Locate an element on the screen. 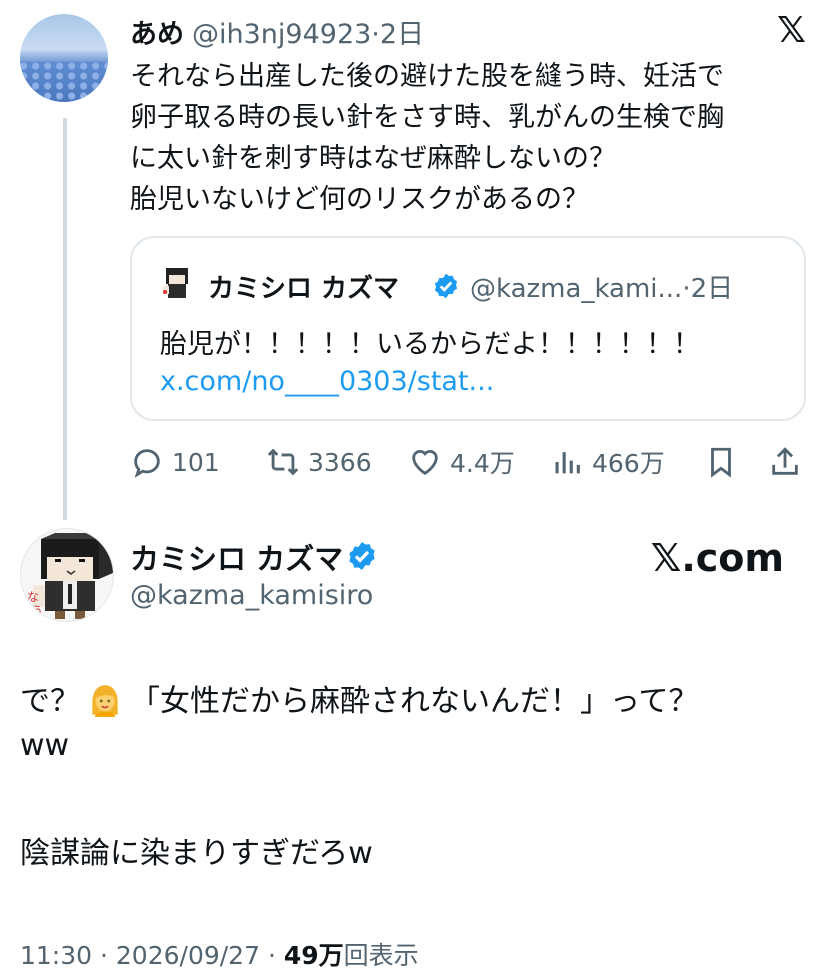 This screenshot has height=980, width=828. bookmark-button is located at coordinates (725, 462).